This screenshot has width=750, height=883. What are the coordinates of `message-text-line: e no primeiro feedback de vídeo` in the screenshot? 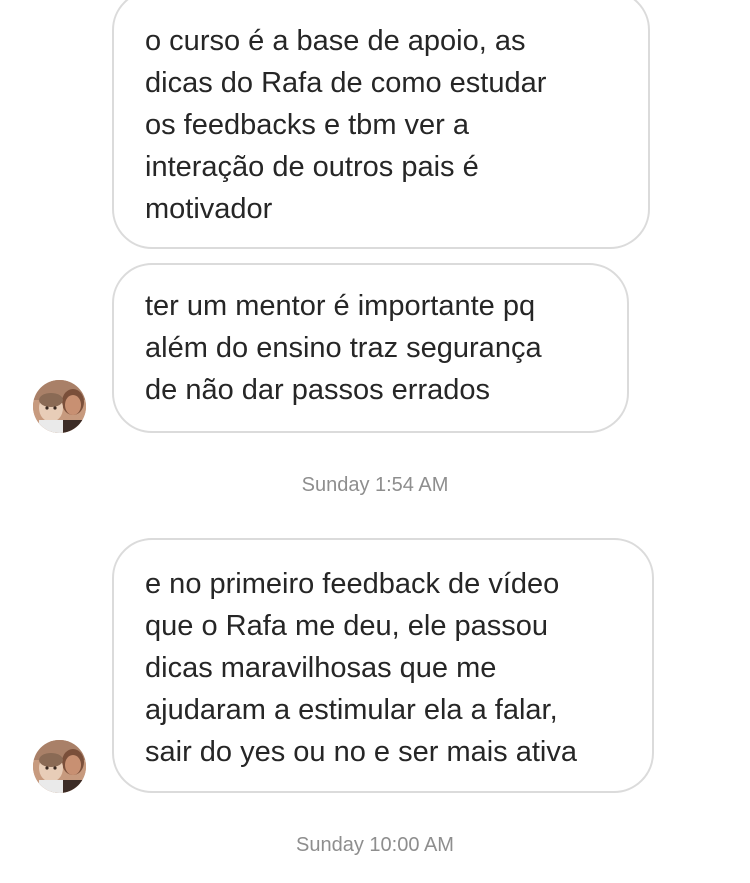 It's located at (352, 584).